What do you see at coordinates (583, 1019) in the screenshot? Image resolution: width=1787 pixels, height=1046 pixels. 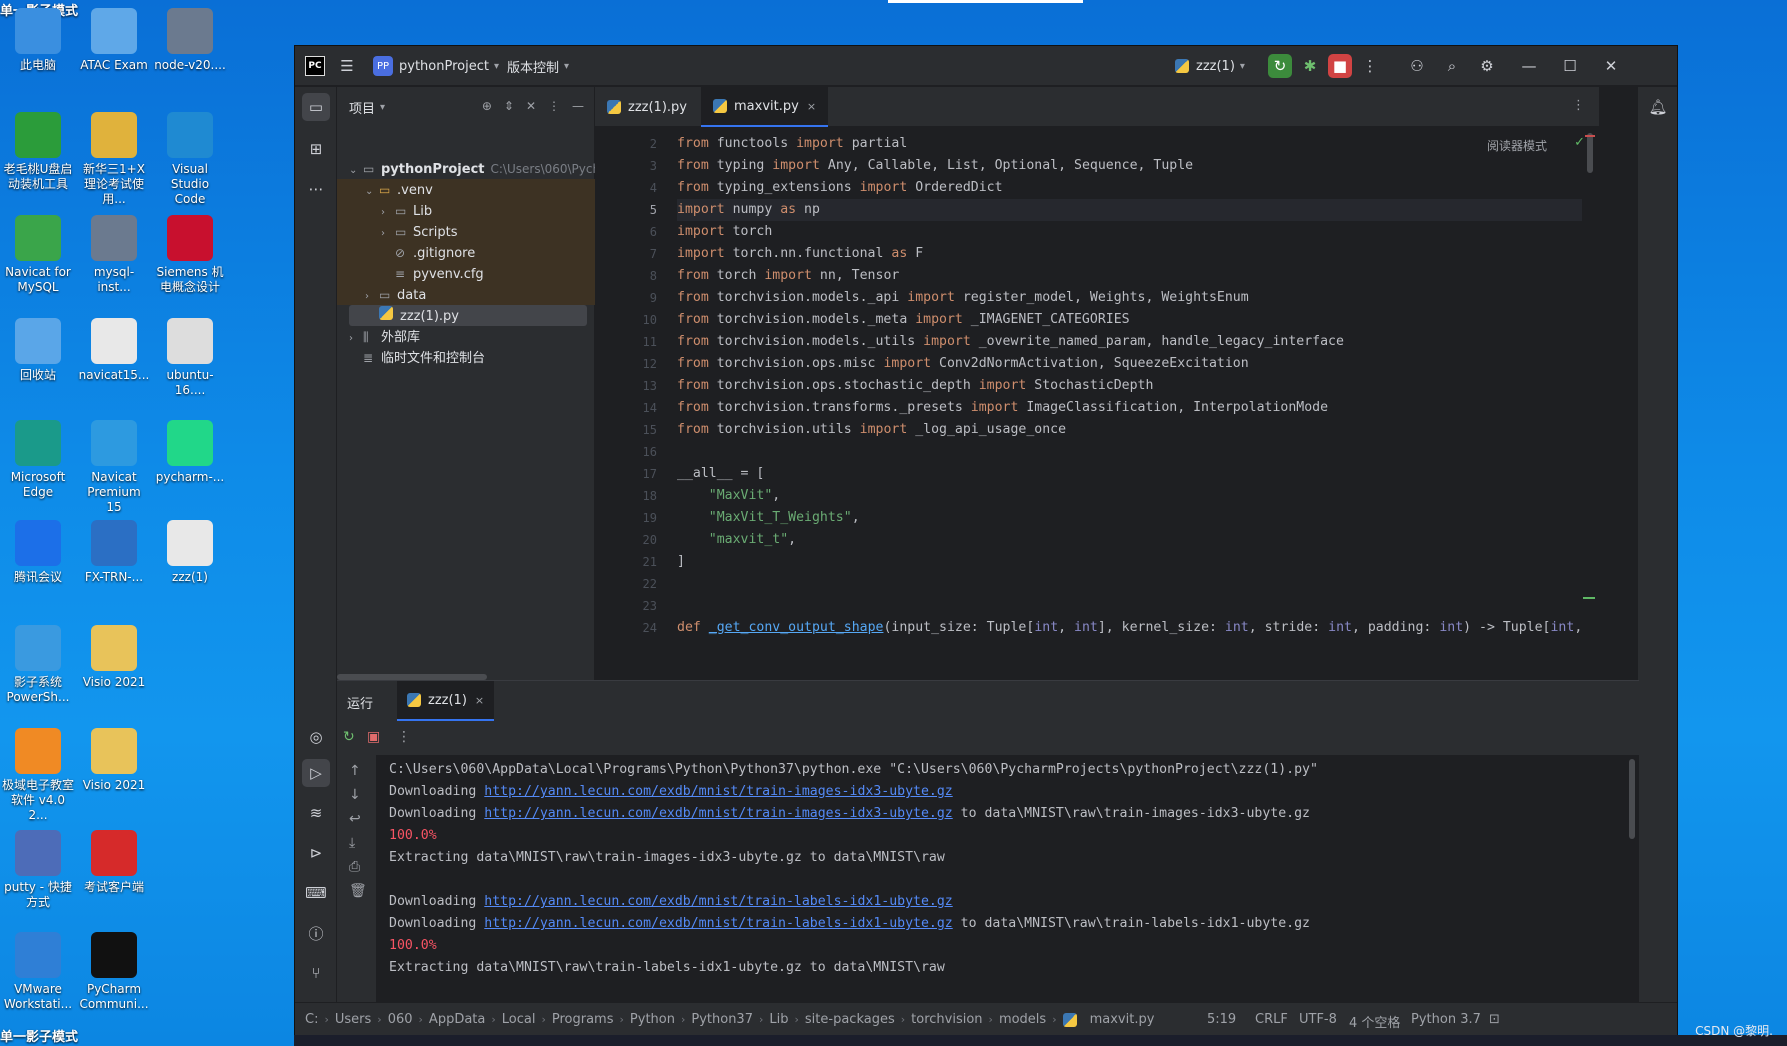 I see `breadcrumb-item: Programs` at bounding box center [583, 1019].